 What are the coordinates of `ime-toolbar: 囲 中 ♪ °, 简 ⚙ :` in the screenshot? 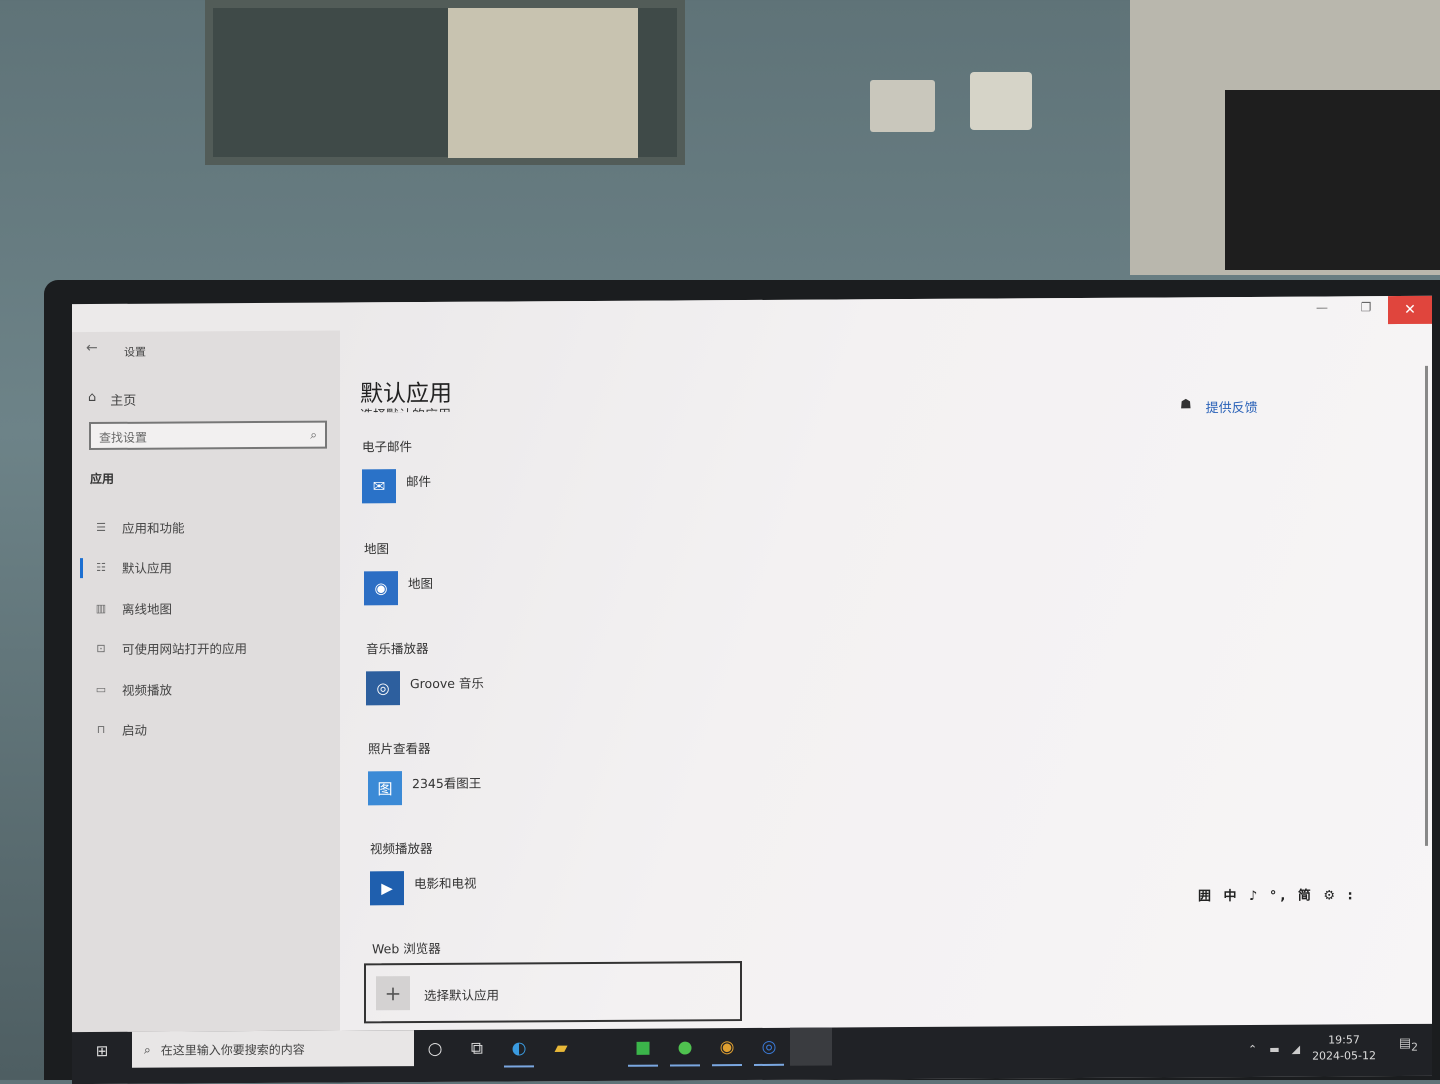 It's located at (1277, 894).